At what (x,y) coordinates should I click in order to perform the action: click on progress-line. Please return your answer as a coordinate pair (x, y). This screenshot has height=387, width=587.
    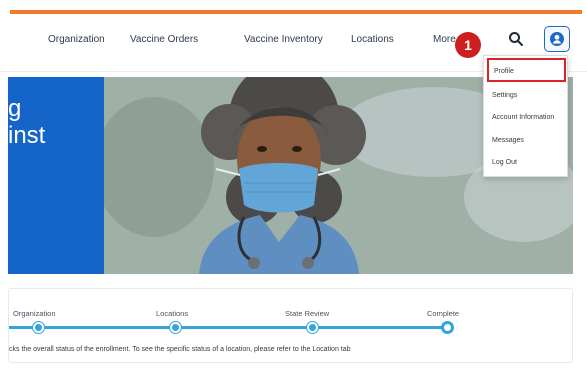
    Looking at the image, I should click on (228, 327).